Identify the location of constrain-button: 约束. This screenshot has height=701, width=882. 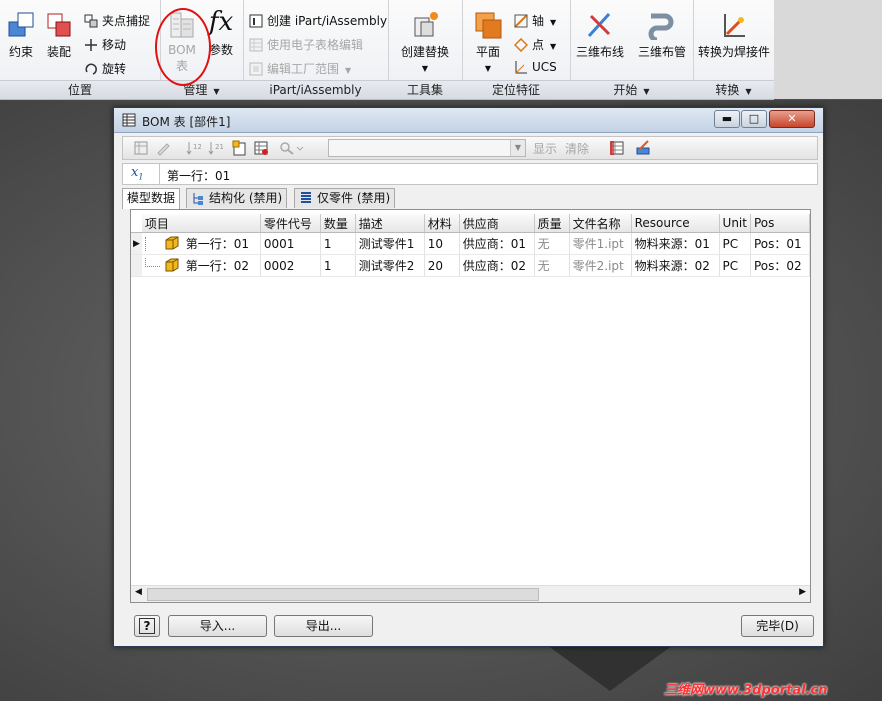
(21, 35).